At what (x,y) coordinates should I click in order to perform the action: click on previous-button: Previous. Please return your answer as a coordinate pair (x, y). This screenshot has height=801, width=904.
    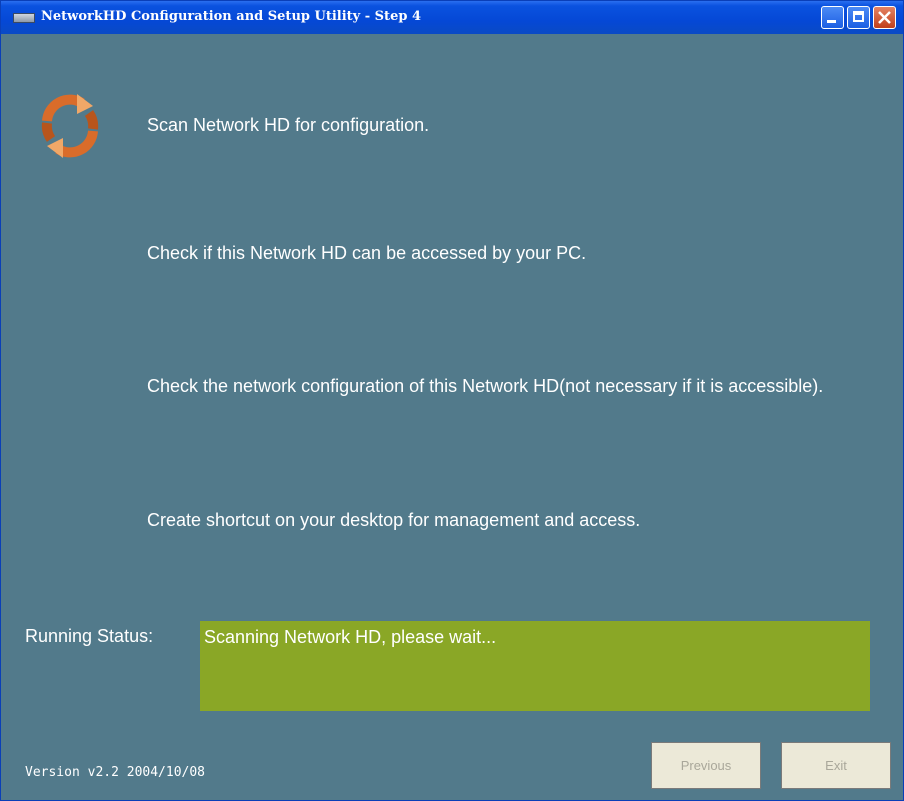
    Looking at the image, I should click on (706, 765).